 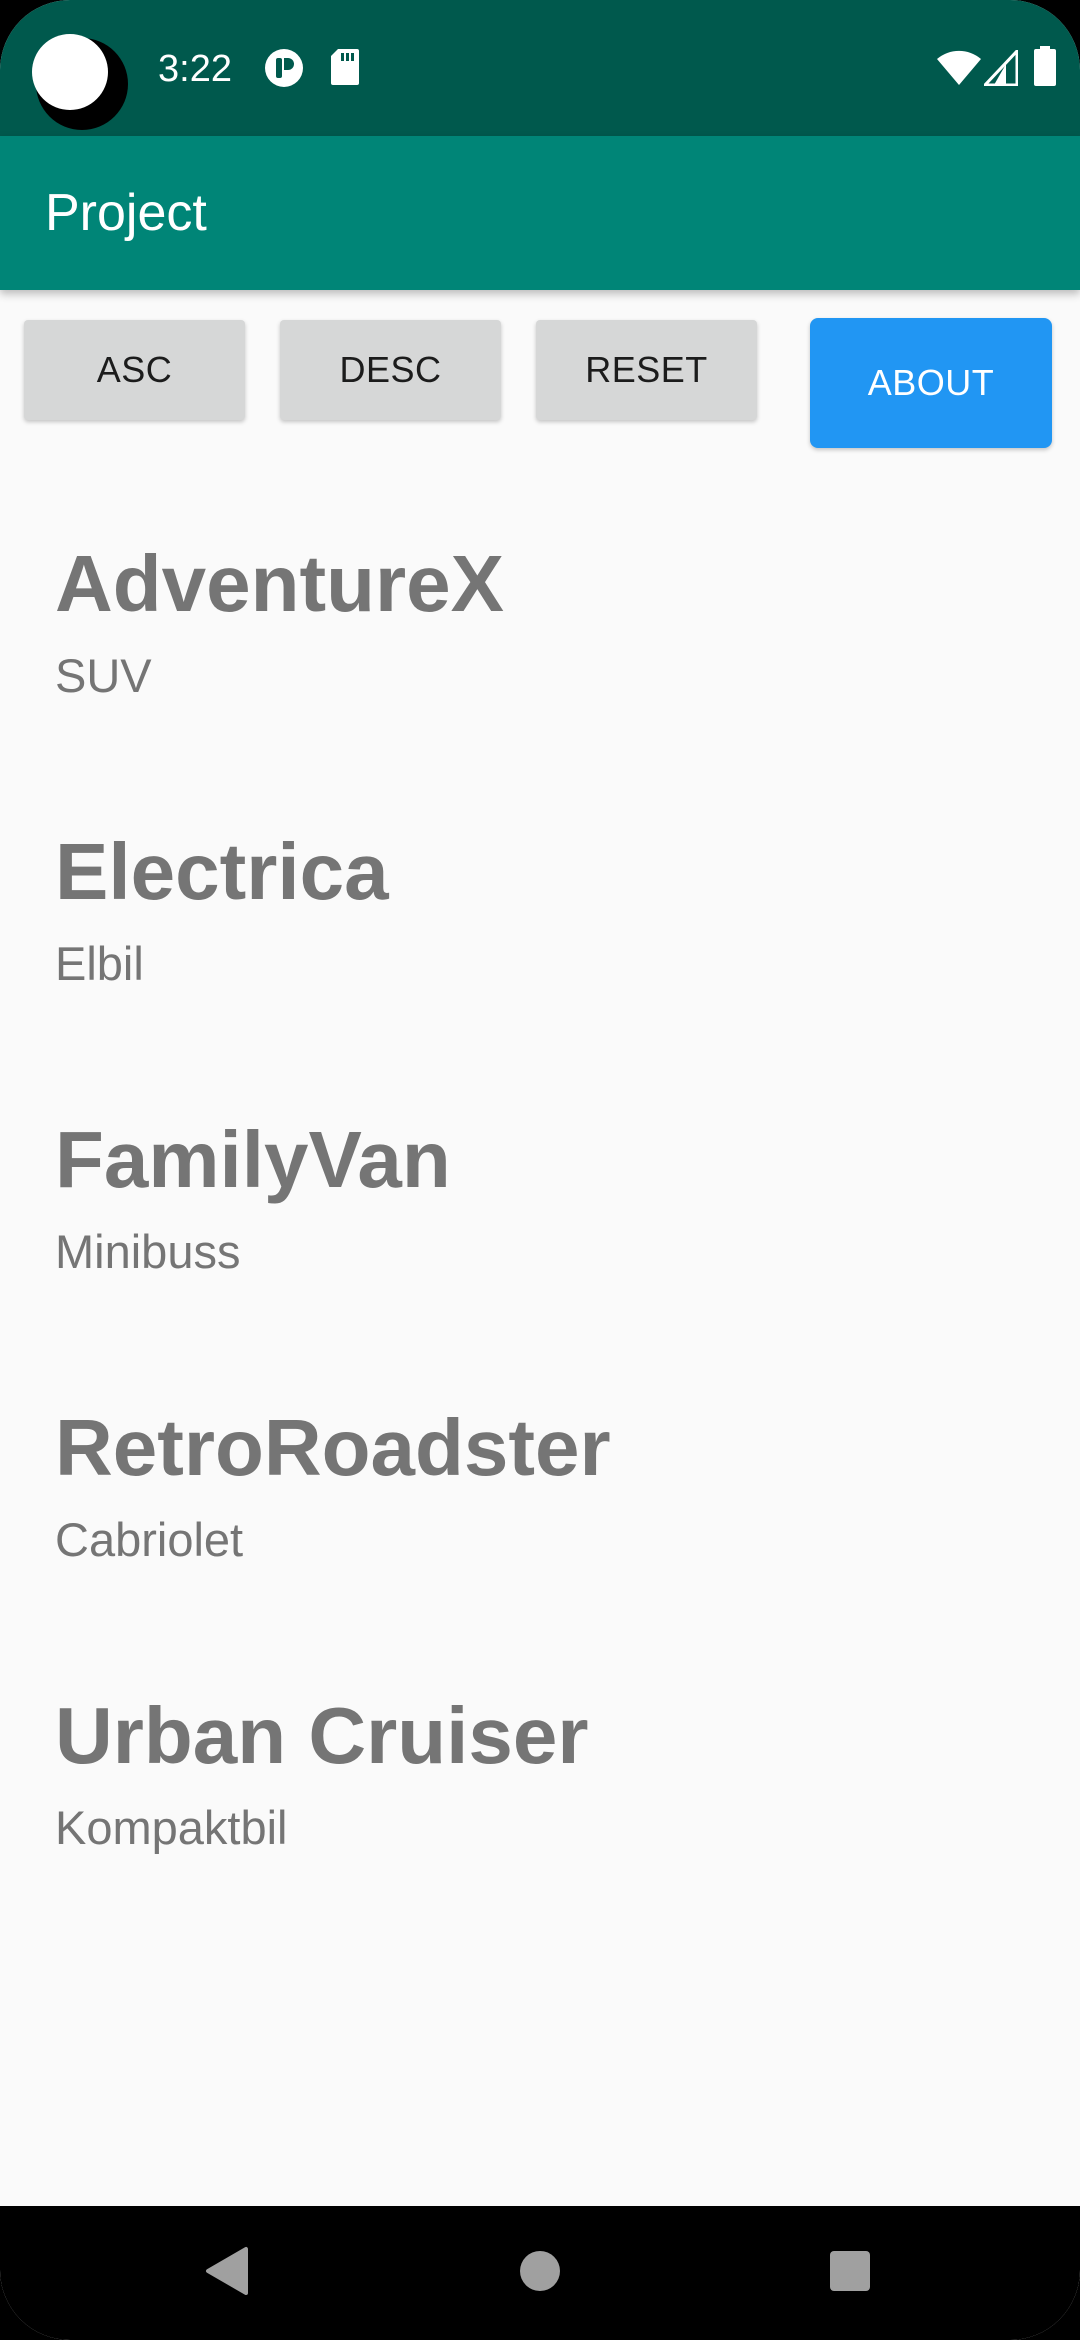 I want to click on list-item: RetroRoadster Cabriolet, so click(x=555, y=1498).